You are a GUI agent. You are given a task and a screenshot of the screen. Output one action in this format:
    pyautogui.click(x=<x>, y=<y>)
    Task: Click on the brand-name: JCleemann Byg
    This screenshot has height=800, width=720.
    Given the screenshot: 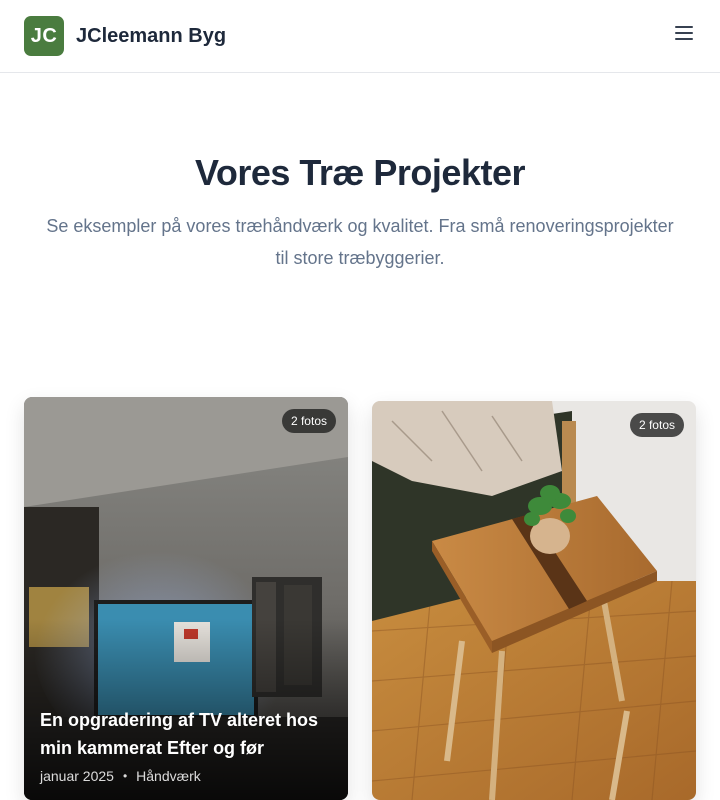 What is the action you would take?
    pyautogui.click(x=151, y=36)
    